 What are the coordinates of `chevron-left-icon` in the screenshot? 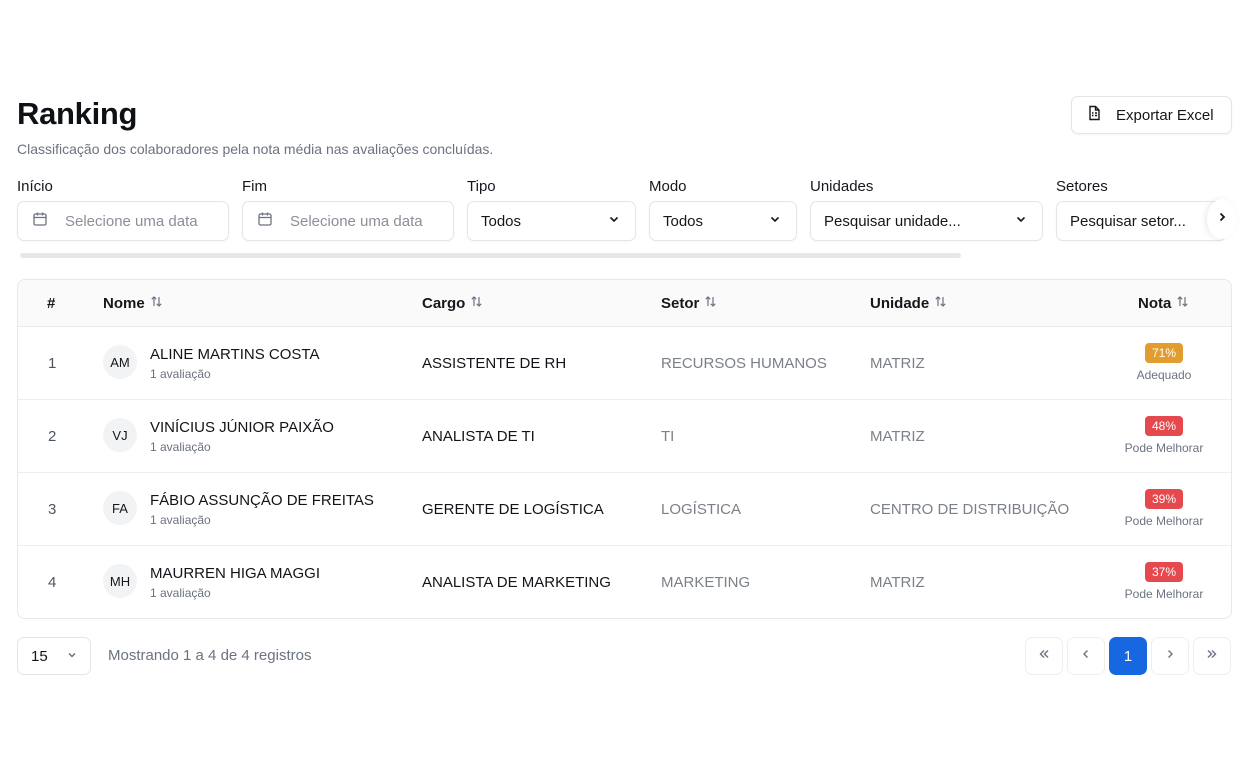 It's located at (1086, 656).